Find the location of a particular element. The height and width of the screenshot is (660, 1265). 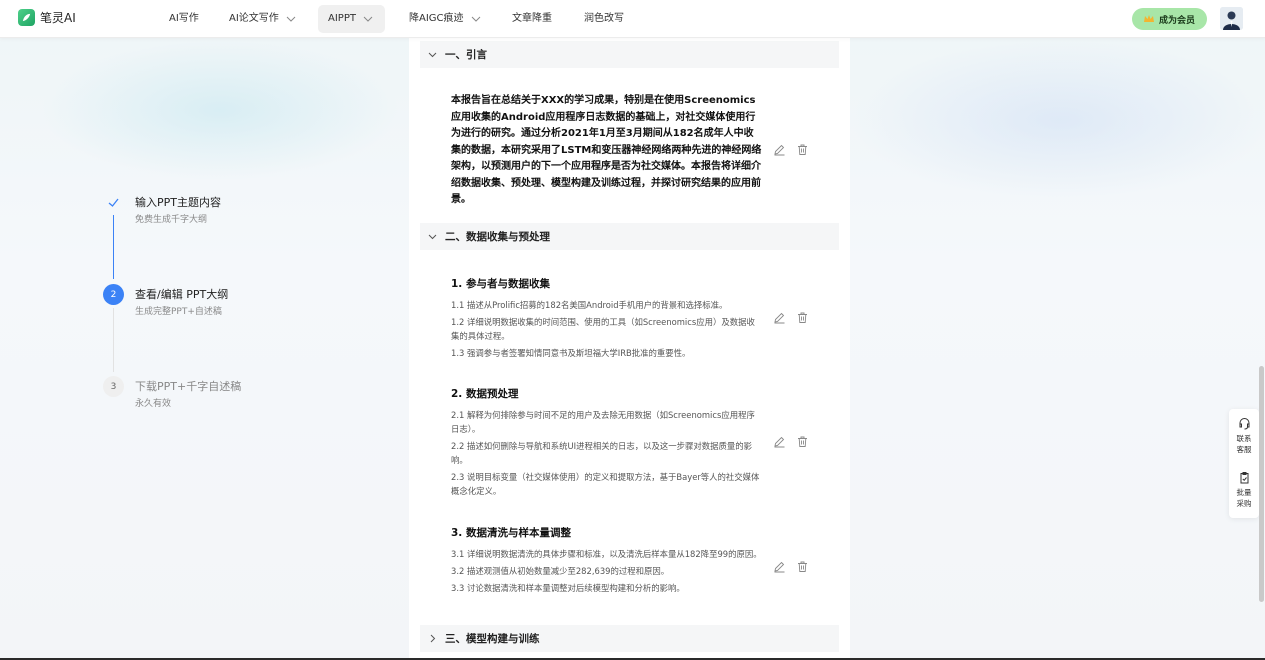

float-label: 联系 is located at coordinates (1244, 438).